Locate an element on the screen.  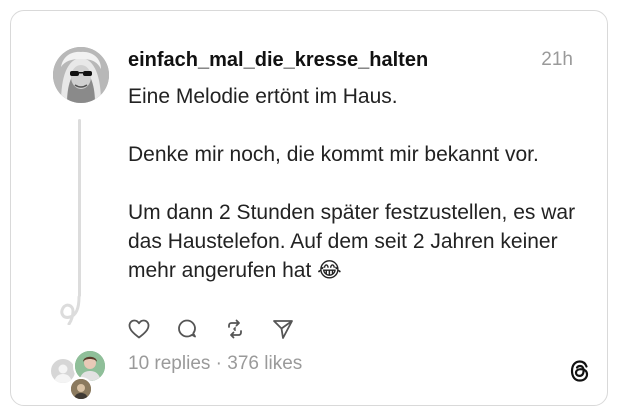
repost-icon is located at coordinates (235, 329).